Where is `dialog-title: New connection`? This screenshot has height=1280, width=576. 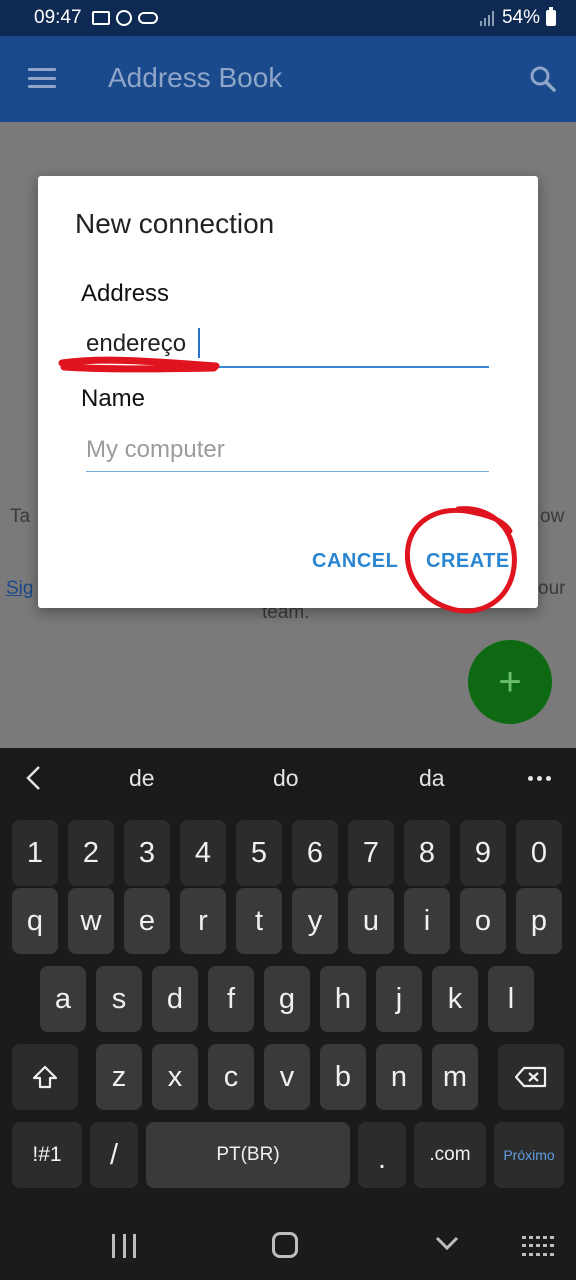 dialog-title: New connection is located at coordinates (175, 223).